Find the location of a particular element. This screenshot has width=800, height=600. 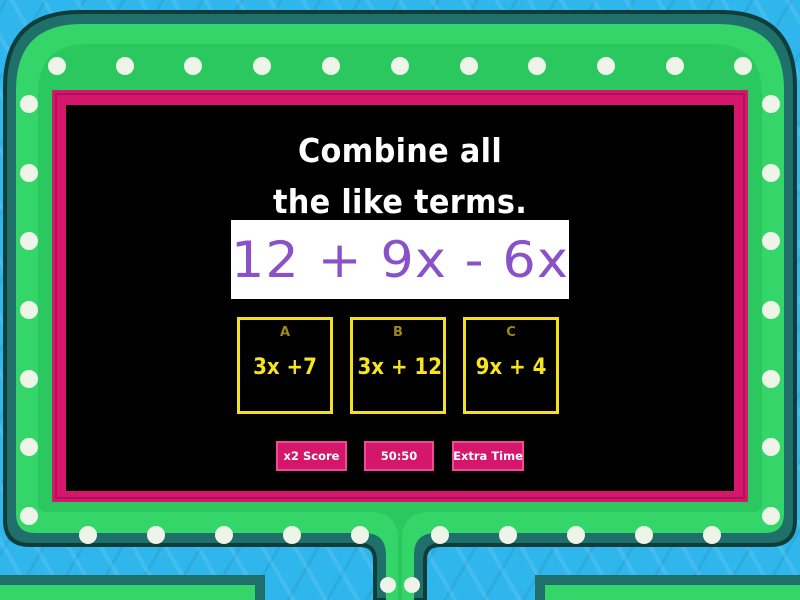

answer-a-button: A 3x +7 is located at coordinates (285, 365).